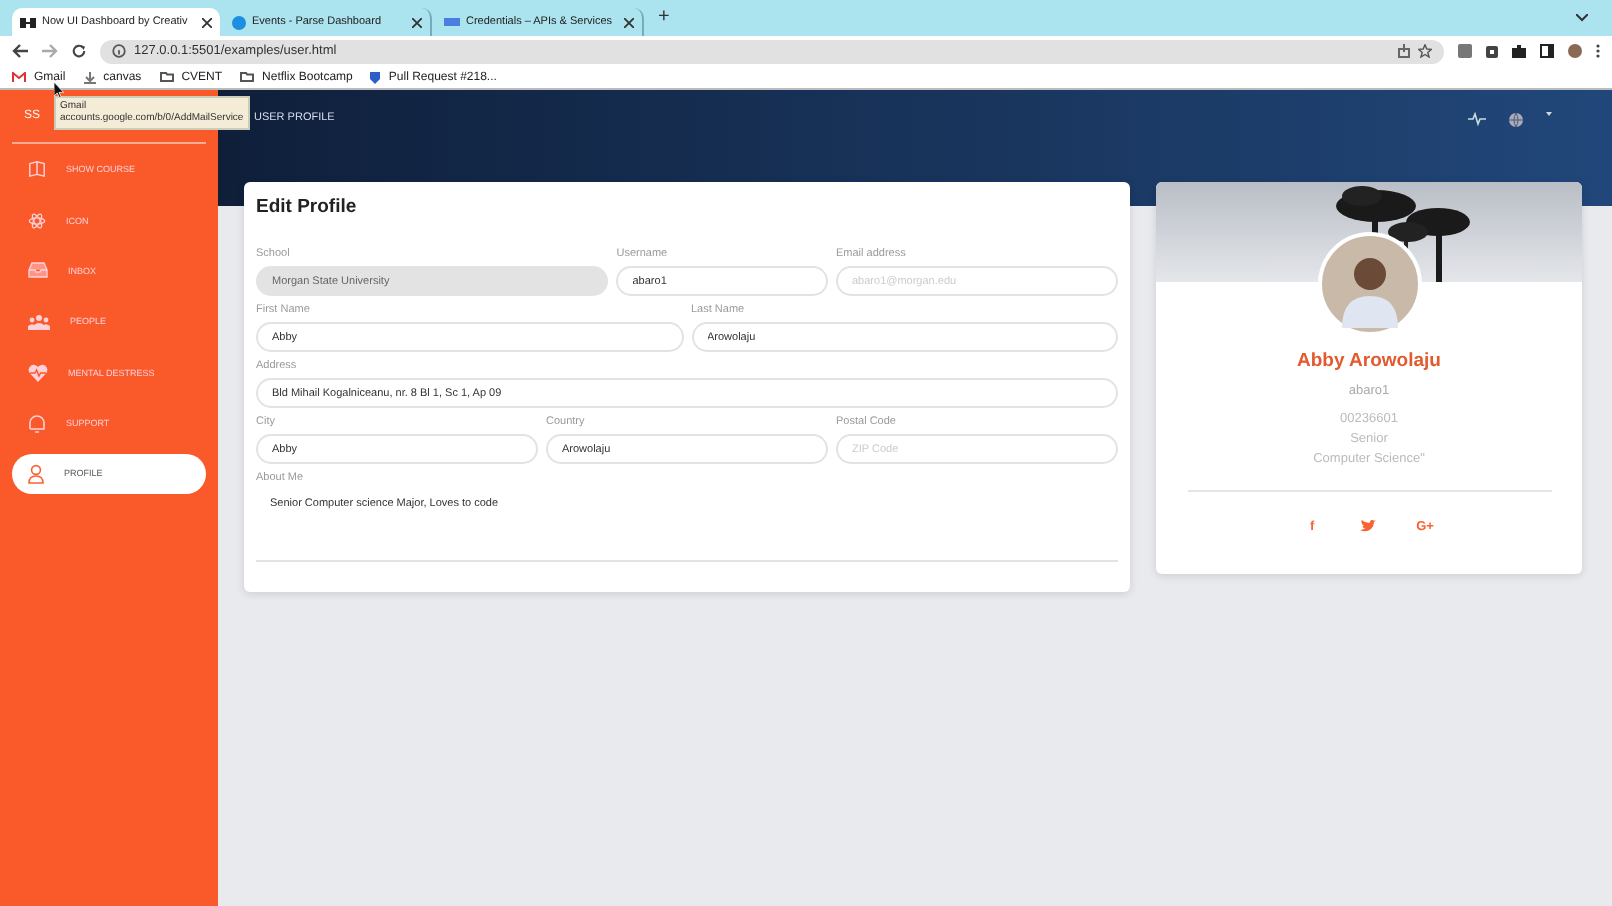 This screenshot has height=906, width=1612. What do you see at coordinates (1425, 51) in the screenshot?
I see `star-icon` at bounding box center [1425, 51].